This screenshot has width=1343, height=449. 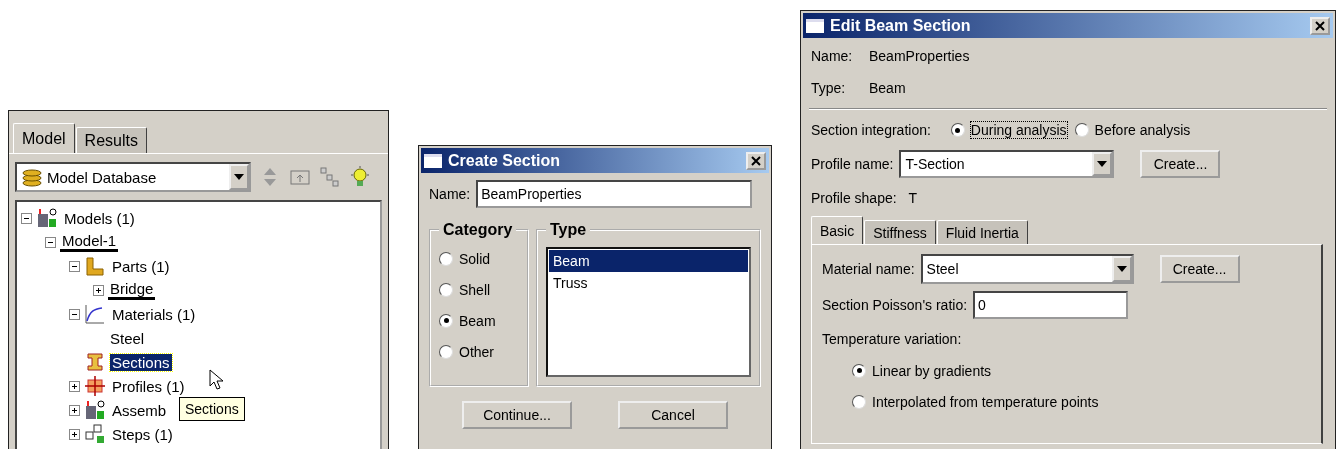 What do you see at coordinates (932, 370) in the screenshot?
I see `radio-label: Linear by gradients` at bounding box center [932, 370].